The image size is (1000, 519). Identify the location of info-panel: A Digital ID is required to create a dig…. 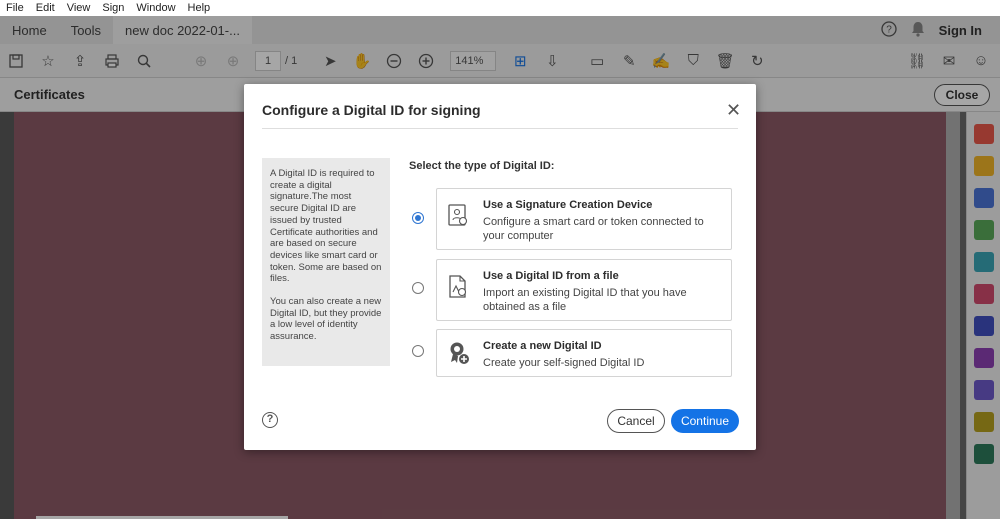
(326, 262).